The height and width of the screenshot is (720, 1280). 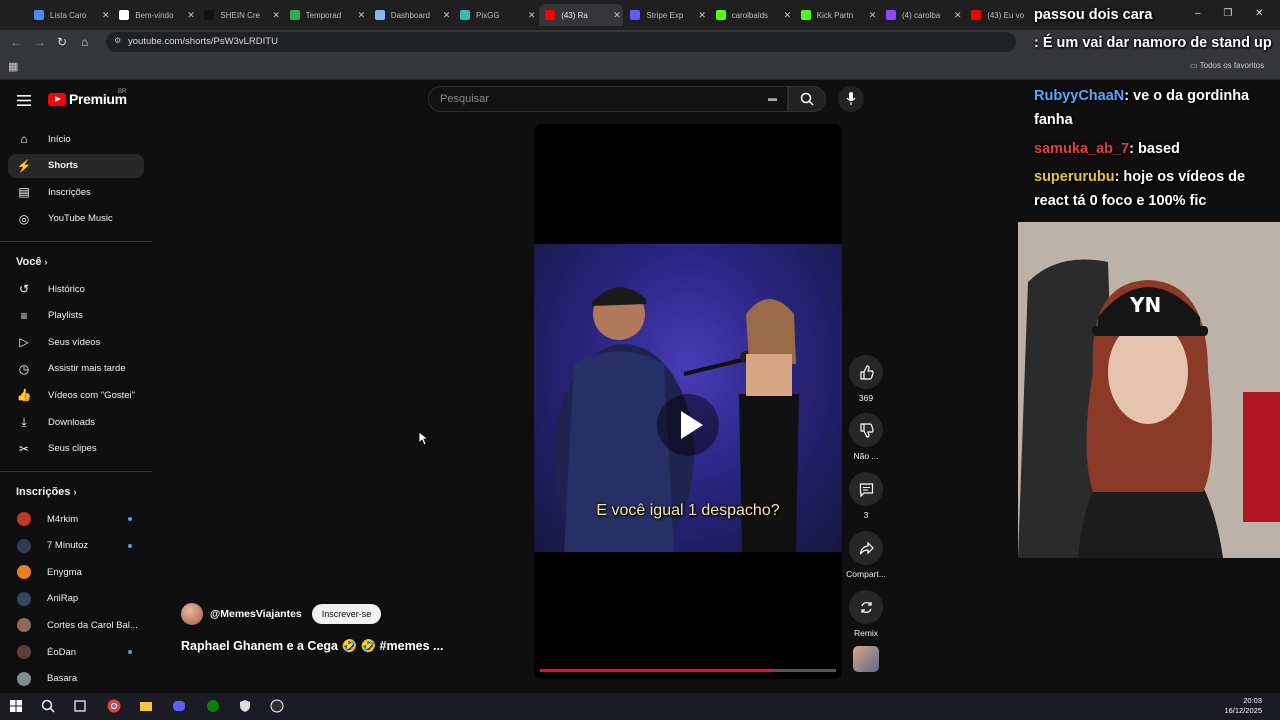 What do you see at coordinates (411, 15) in the screenshot?
I see `browser-tab: Dashboard ✕` at bounding box center [411, 15].